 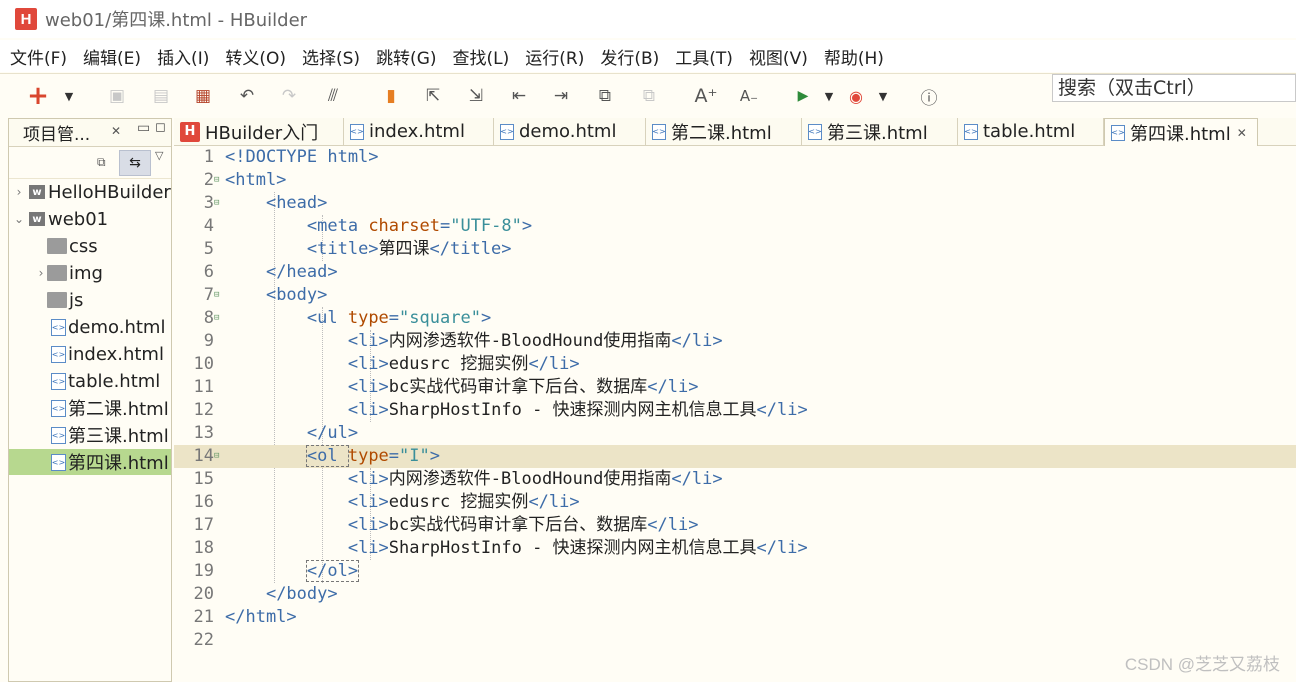 What do you see at coordinates (735, 180) in the screenshot?
I see `code-line: 2 ⊟ <html>` at bounding box center [735, 180].